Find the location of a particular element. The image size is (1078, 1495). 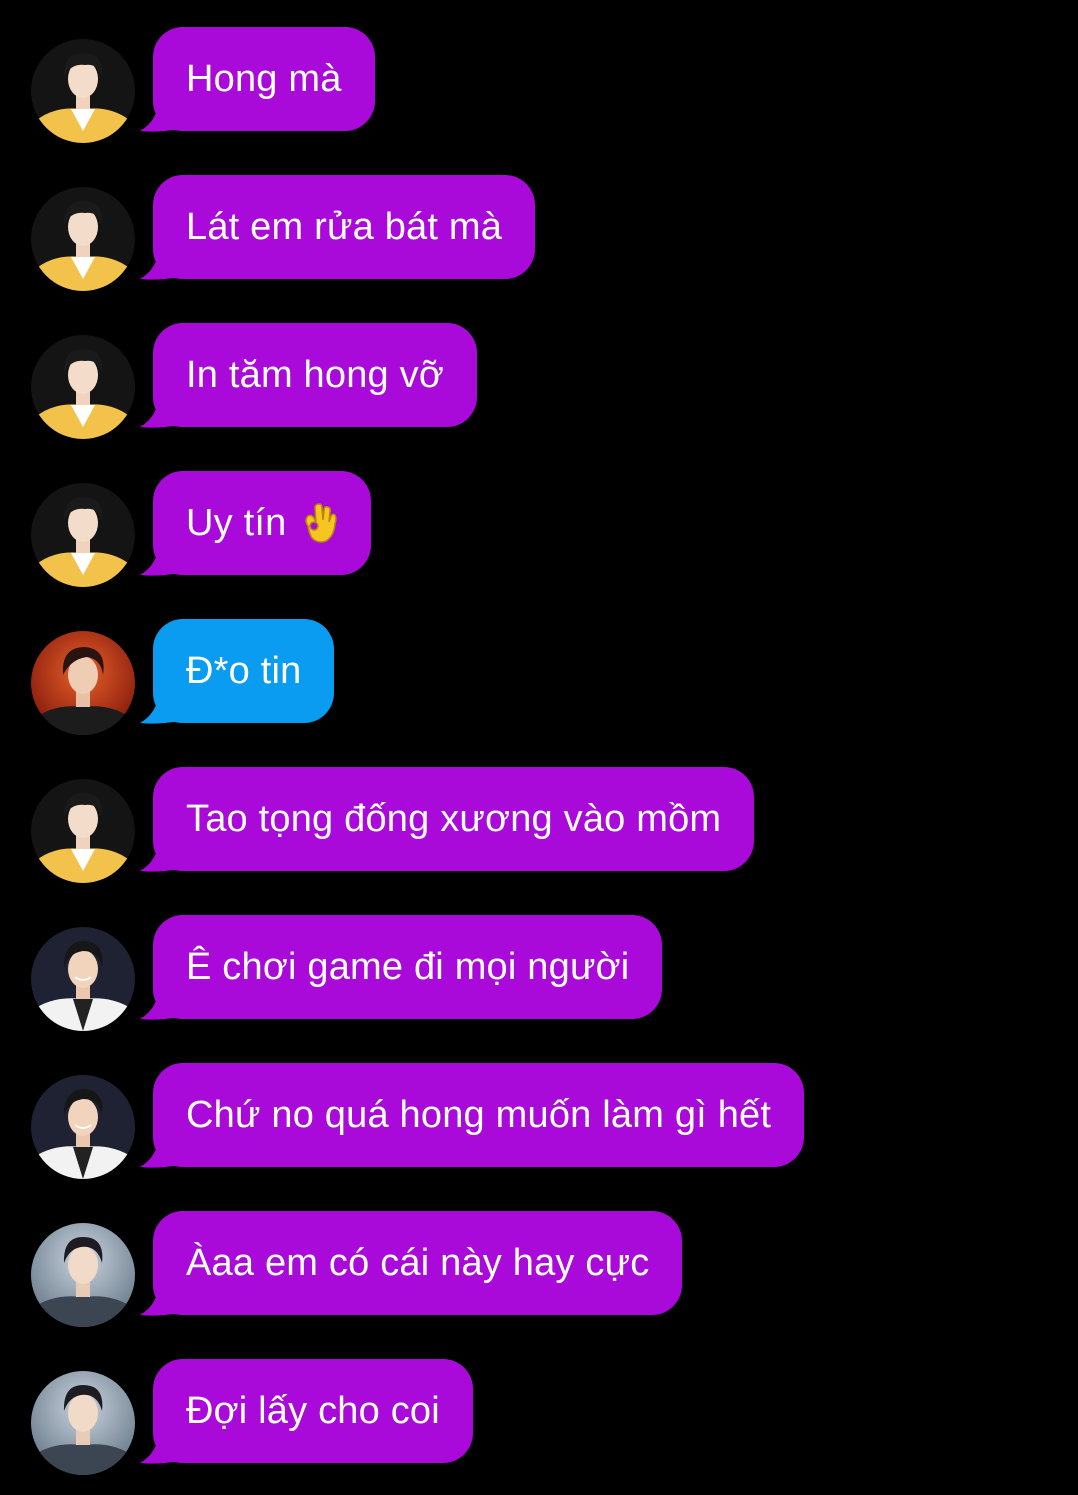

message-bubble: Lát em rửa bát mà is located at coordinates (344, 227).